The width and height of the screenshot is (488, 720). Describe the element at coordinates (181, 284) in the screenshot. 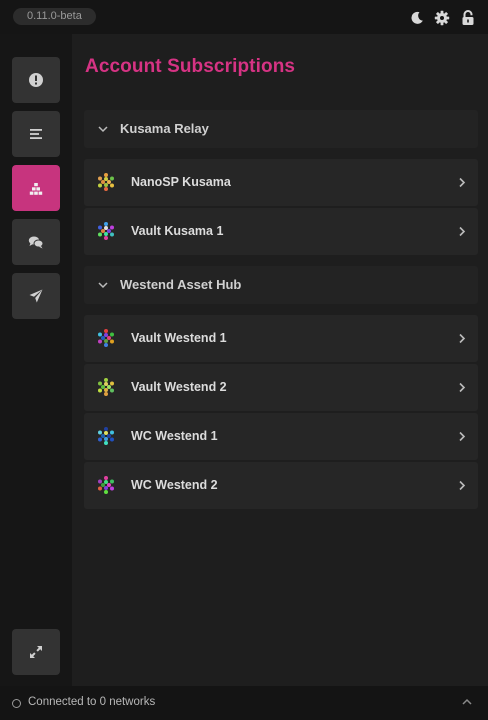

I see `group-title: Westend Asset Hub` at that location.